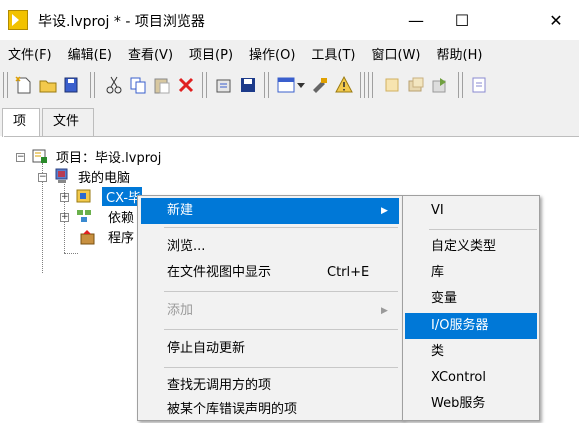 This screenshot has height=423, width=579. I want to click on library-icon, so click(83, 196).